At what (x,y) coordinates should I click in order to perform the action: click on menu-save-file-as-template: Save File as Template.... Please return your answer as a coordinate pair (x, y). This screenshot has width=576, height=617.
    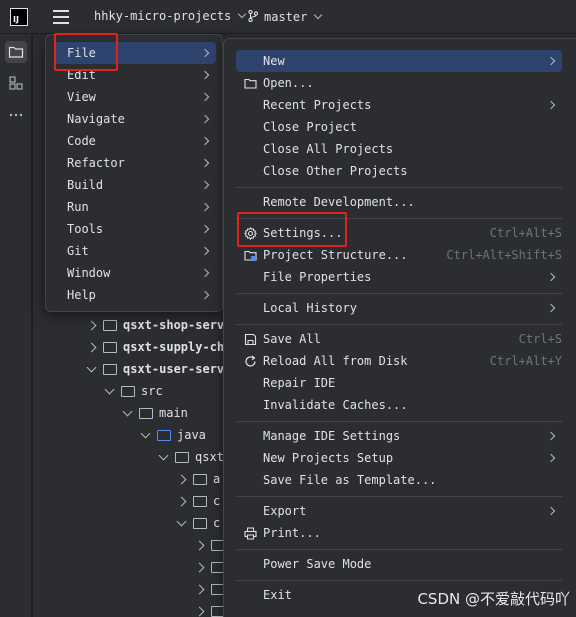
    Looking at the image, I should click on (399, 480).